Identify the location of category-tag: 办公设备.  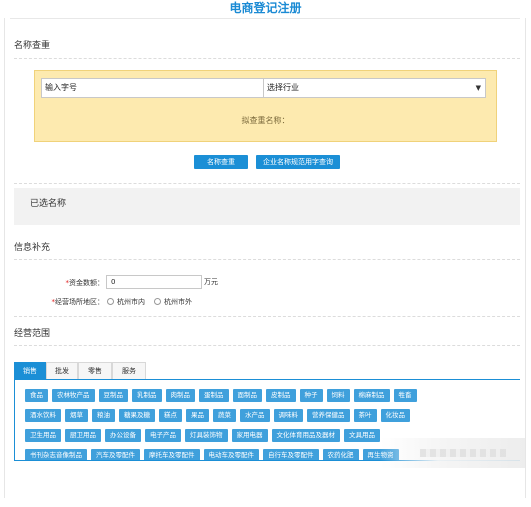
(123, 435).